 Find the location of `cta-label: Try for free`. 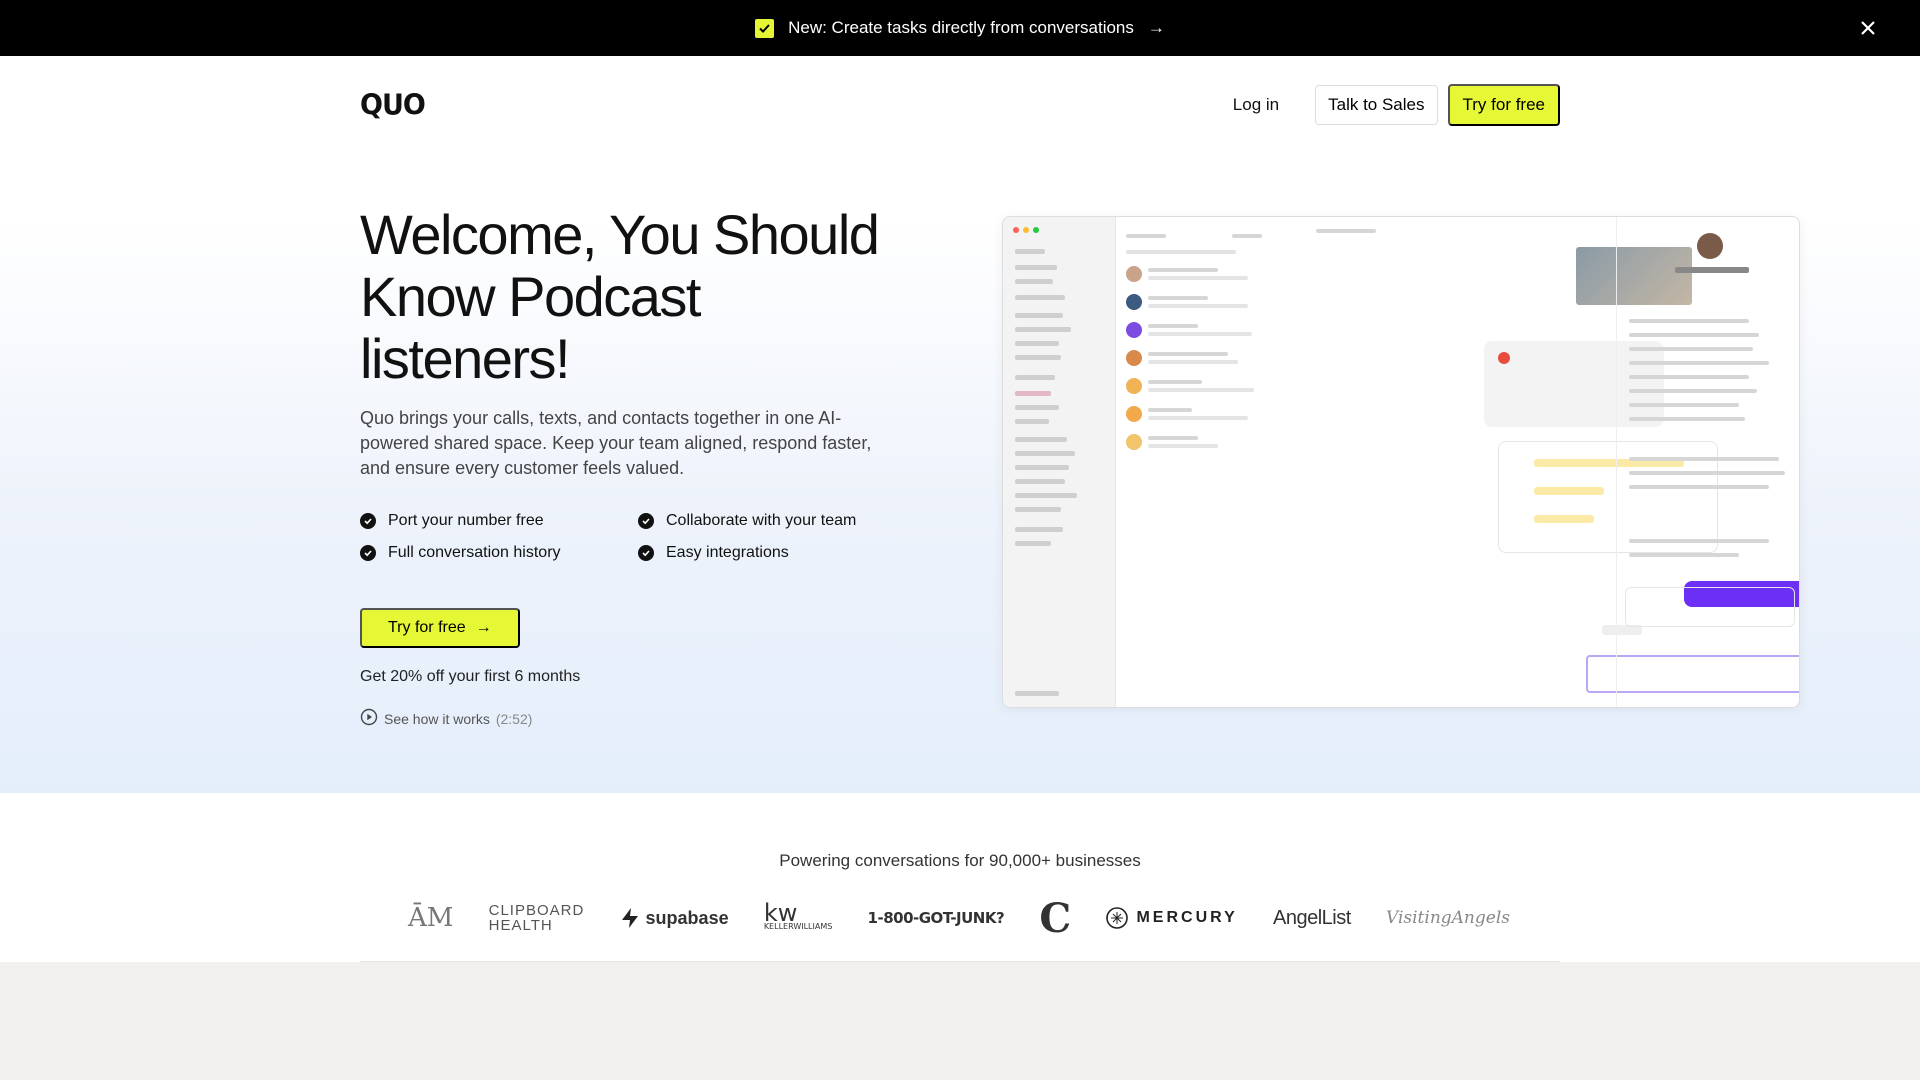

cta-label: Try for free is located at coordinates (427, 627).